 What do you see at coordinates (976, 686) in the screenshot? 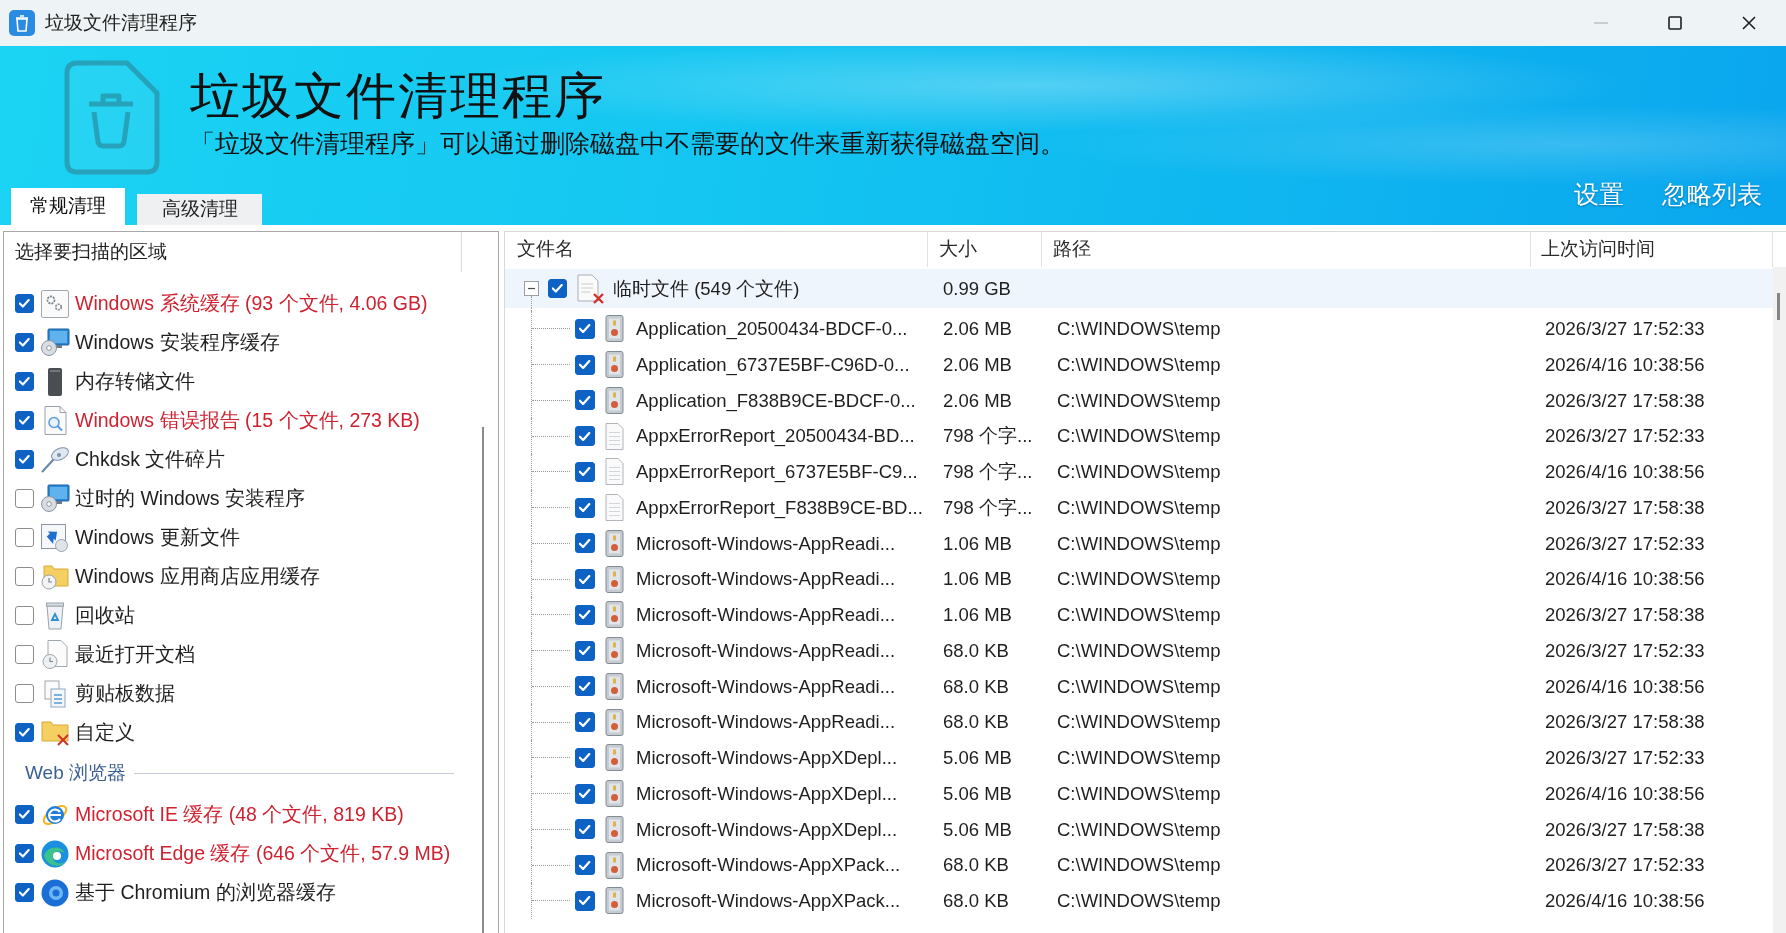
I see `table-cell-text: 68.0 KB` at bounding box center [976, 686].